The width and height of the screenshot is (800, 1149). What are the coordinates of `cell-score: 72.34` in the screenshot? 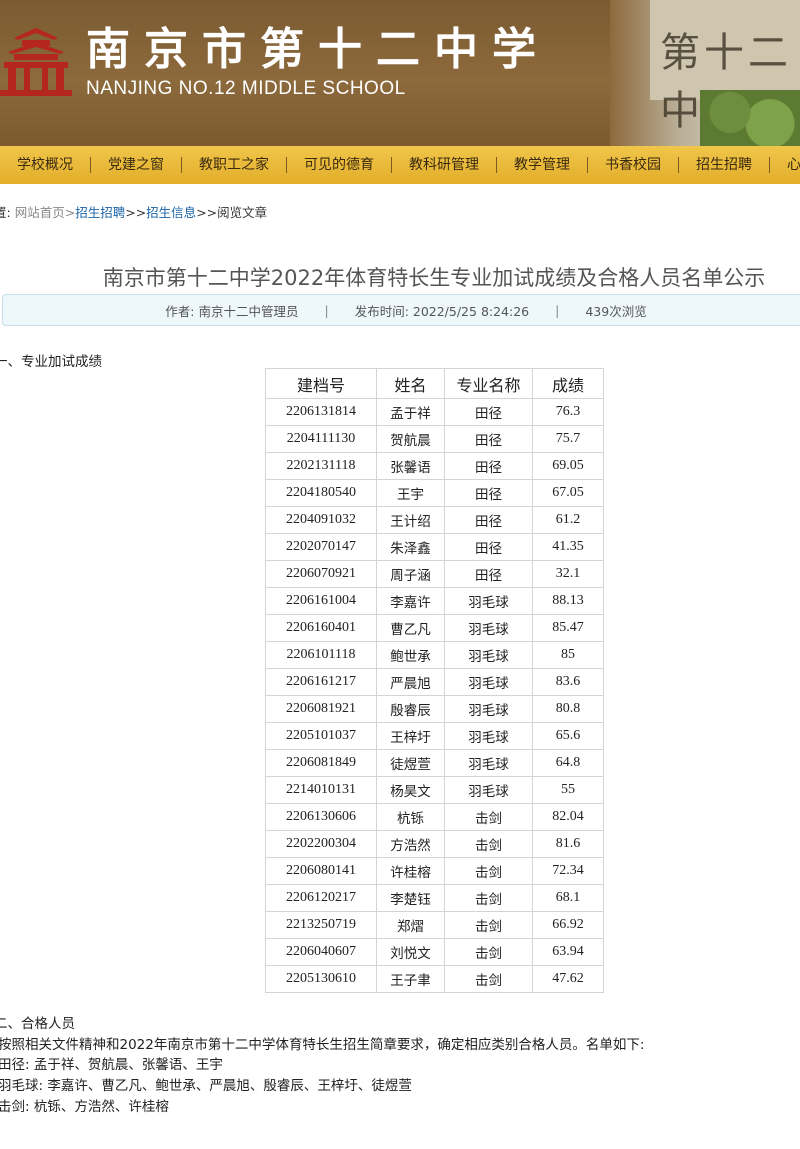 It's located at (568, 871).